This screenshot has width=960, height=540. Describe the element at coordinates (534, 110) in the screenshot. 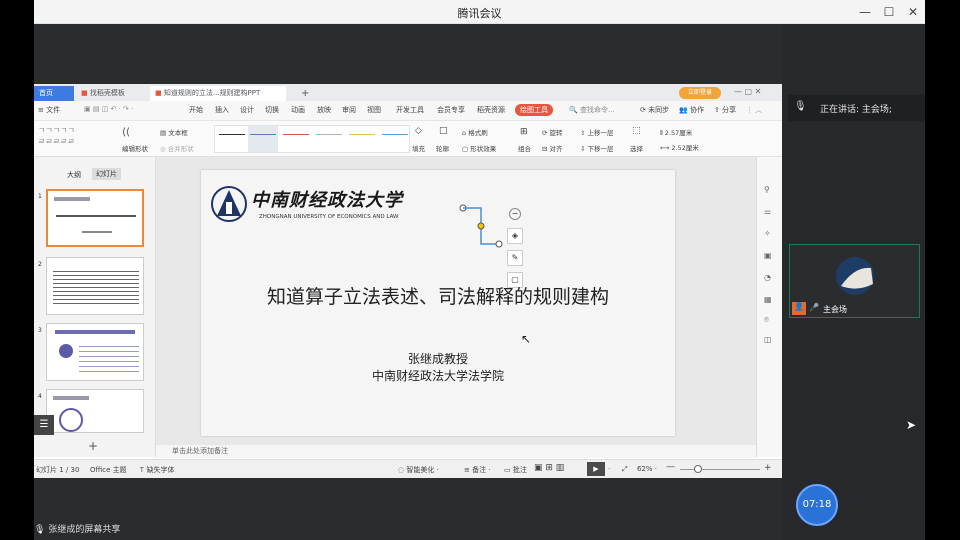

I see `menu-drawing-tools: 绘图工具` at that location.